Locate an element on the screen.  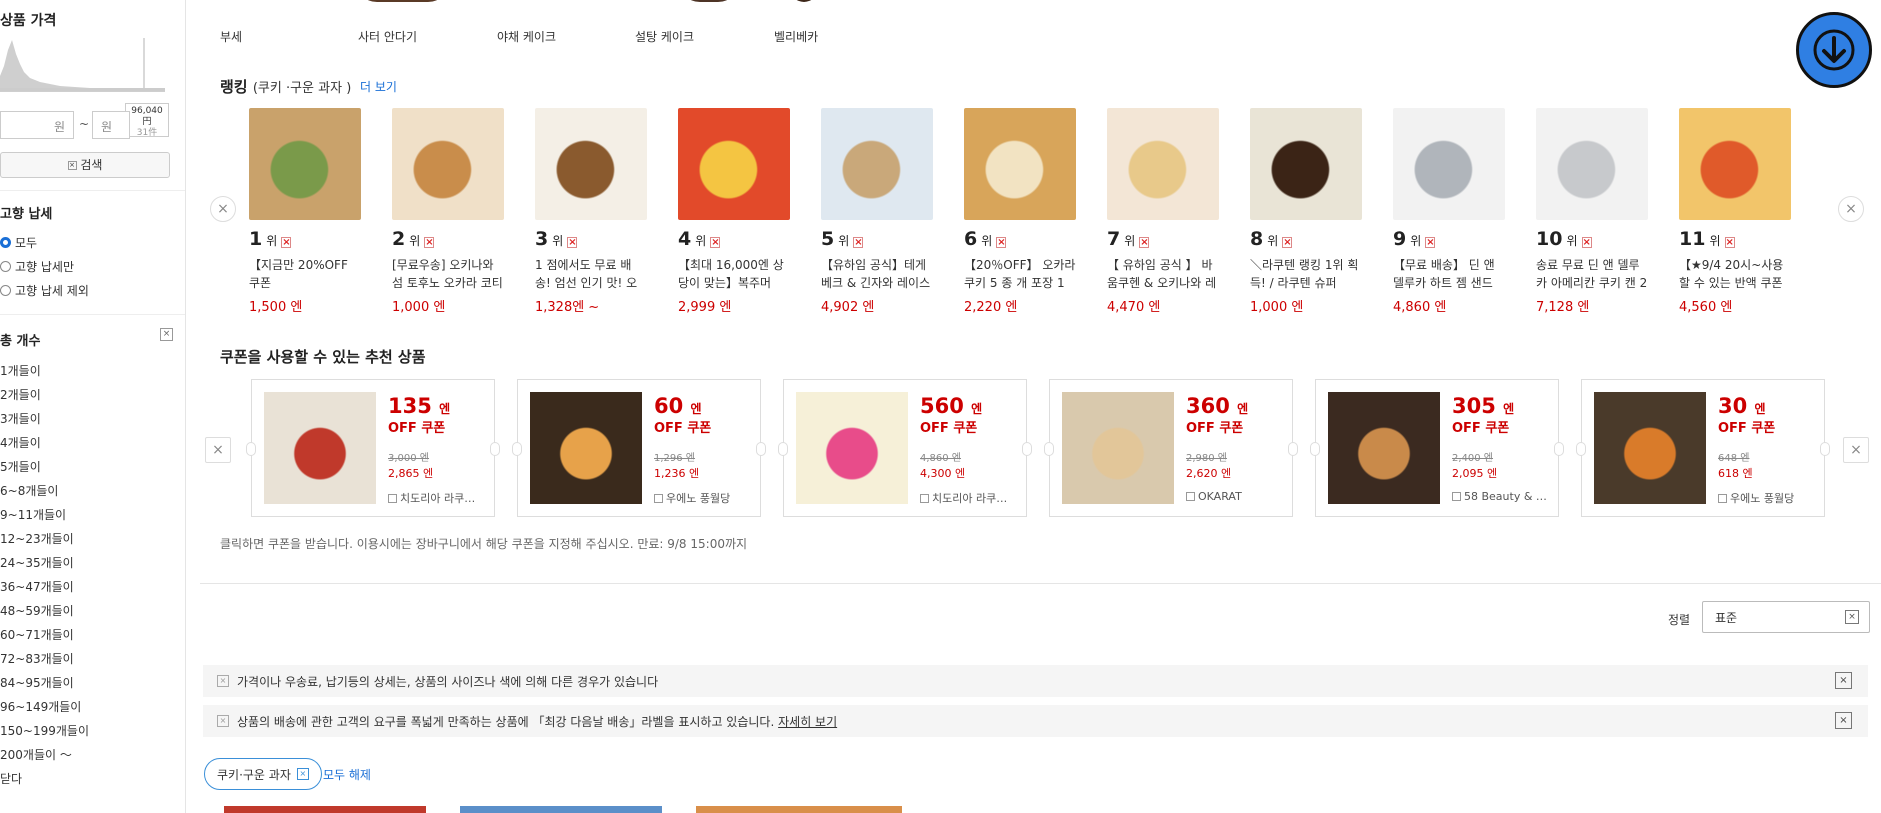
category-sugar-cake: 설탕 케이크 is located at coordinates (664, 36).